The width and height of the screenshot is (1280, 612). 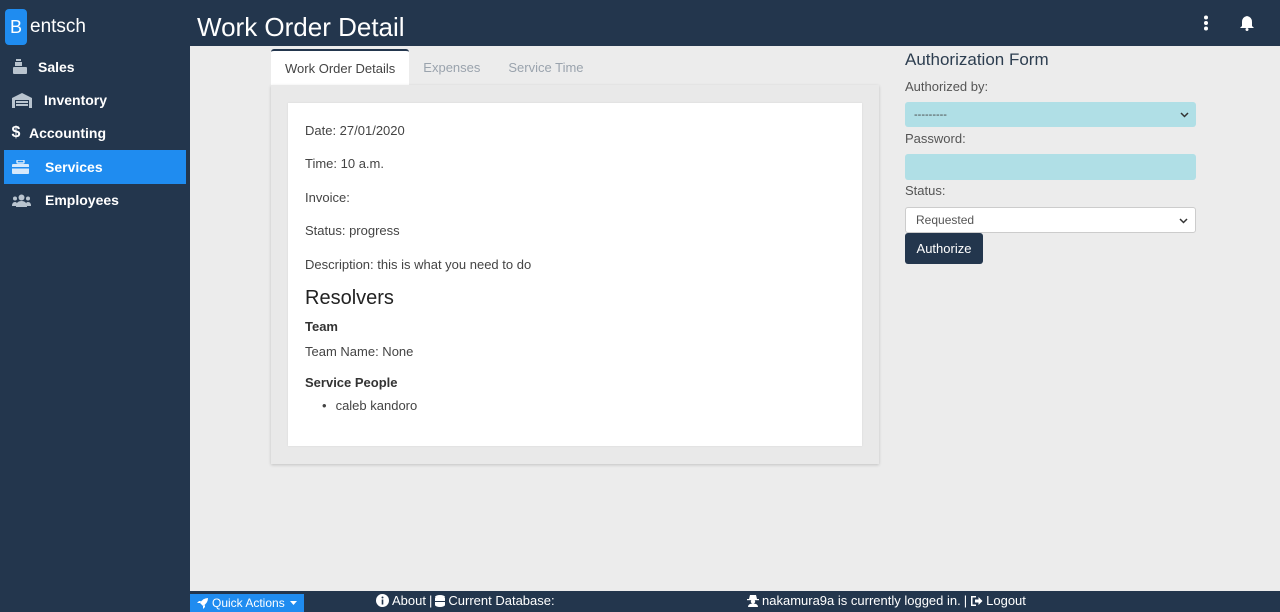 What do you see at coordinates (440, 600) in the screenshot?
I see `database-icon` at bounding box center [440, 600].